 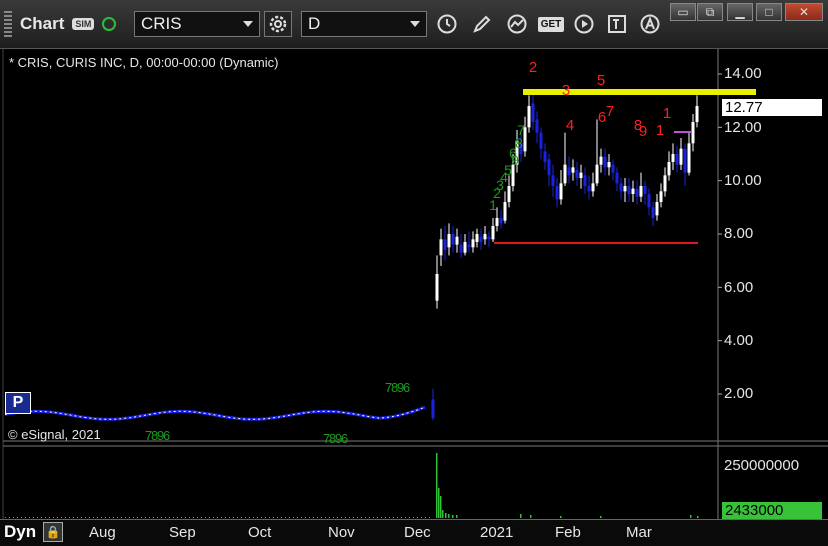 What do you see at coordinates (601, 80) in the screenshot?
I see `red-count-label: 5` at bounding box center [601, 80].